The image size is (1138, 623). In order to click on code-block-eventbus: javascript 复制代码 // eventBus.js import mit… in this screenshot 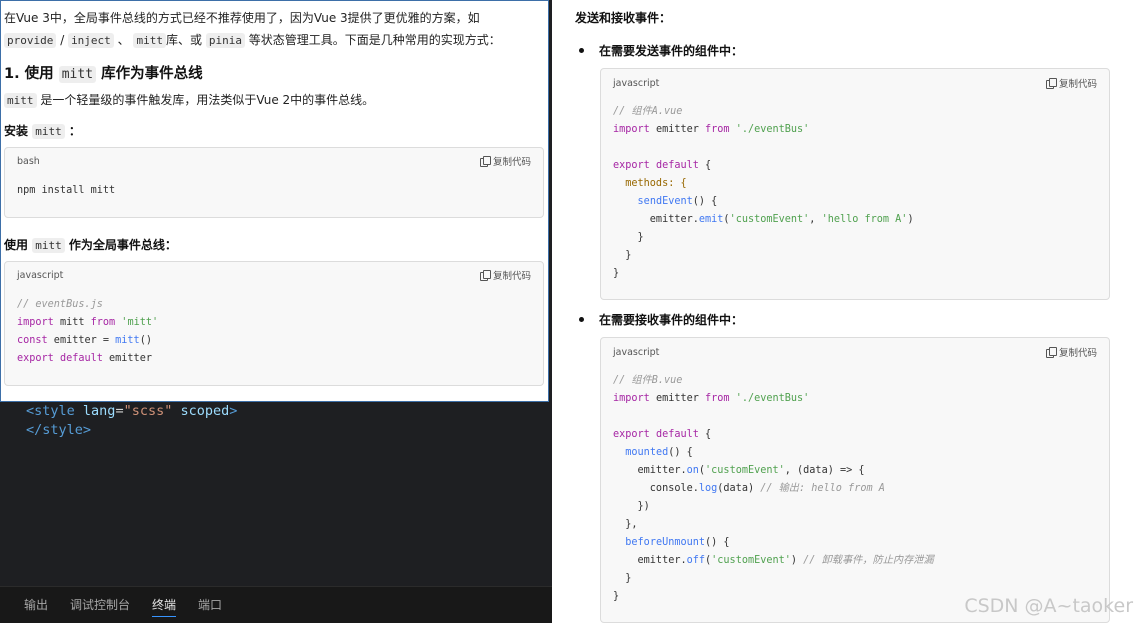, I will do `click(274, 323)`.